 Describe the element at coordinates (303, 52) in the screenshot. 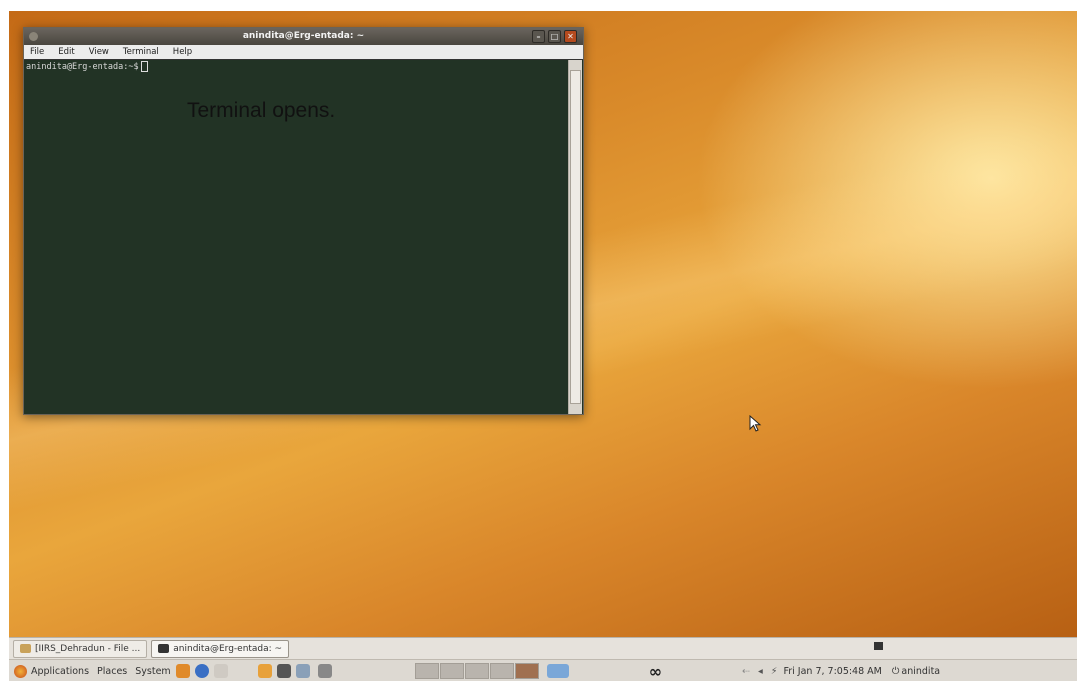

I see `terminal-menubar: File Edit View Terminal Help` at that location.